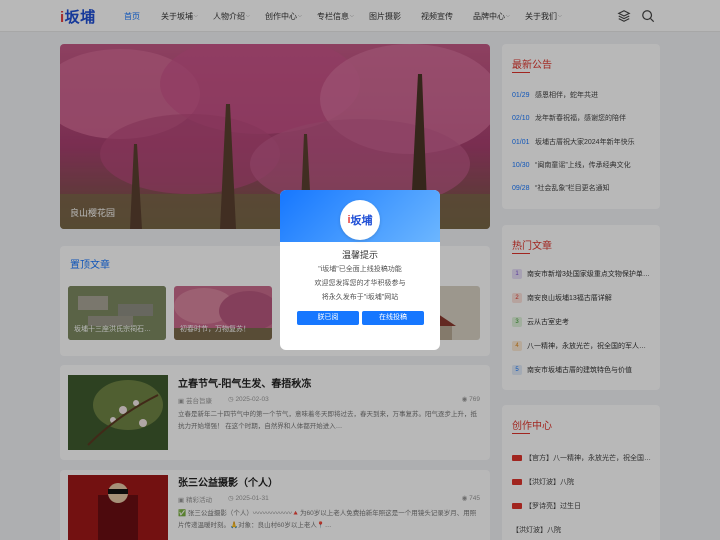 This screenshot has height=540, width=720. What do you see at coordinates (360, 283) in the screenshot?
I see `modal-text-line: 欢迎您发挥您的才华积极参与` at bounding box center [360, 283].